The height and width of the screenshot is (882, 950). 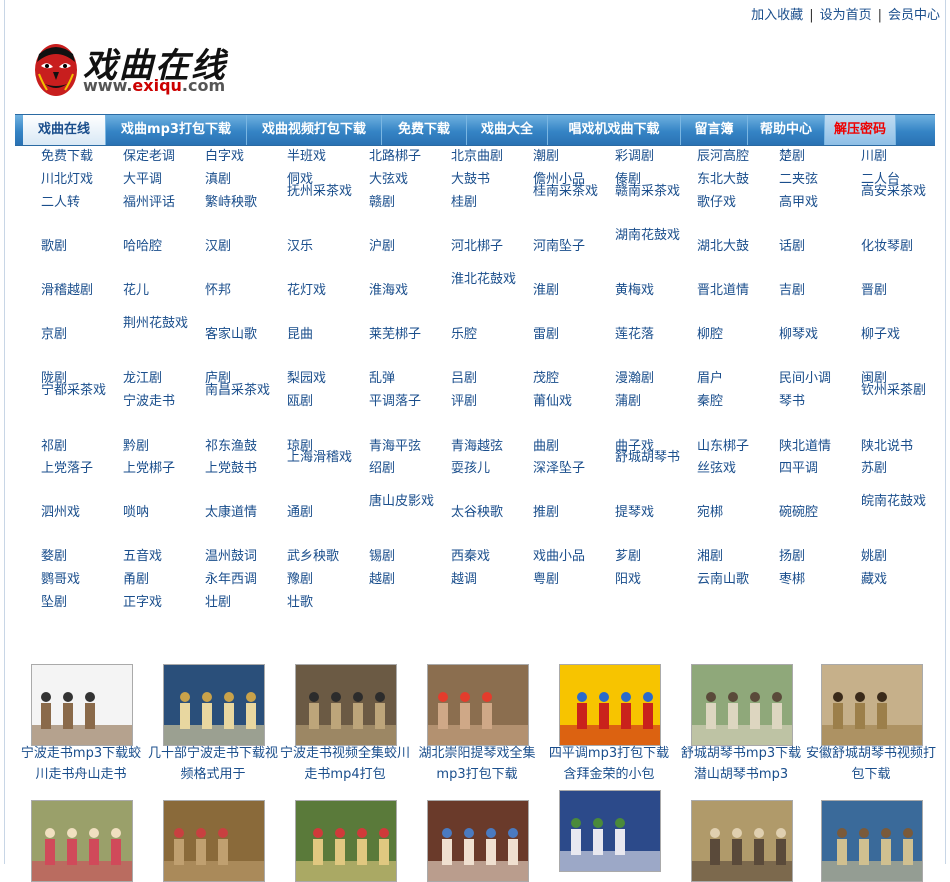 What do you see at coordinates (722, 446) in the screenshot?
I see `opera-type-link: 山东梆子` at bounding box center [722, 446].